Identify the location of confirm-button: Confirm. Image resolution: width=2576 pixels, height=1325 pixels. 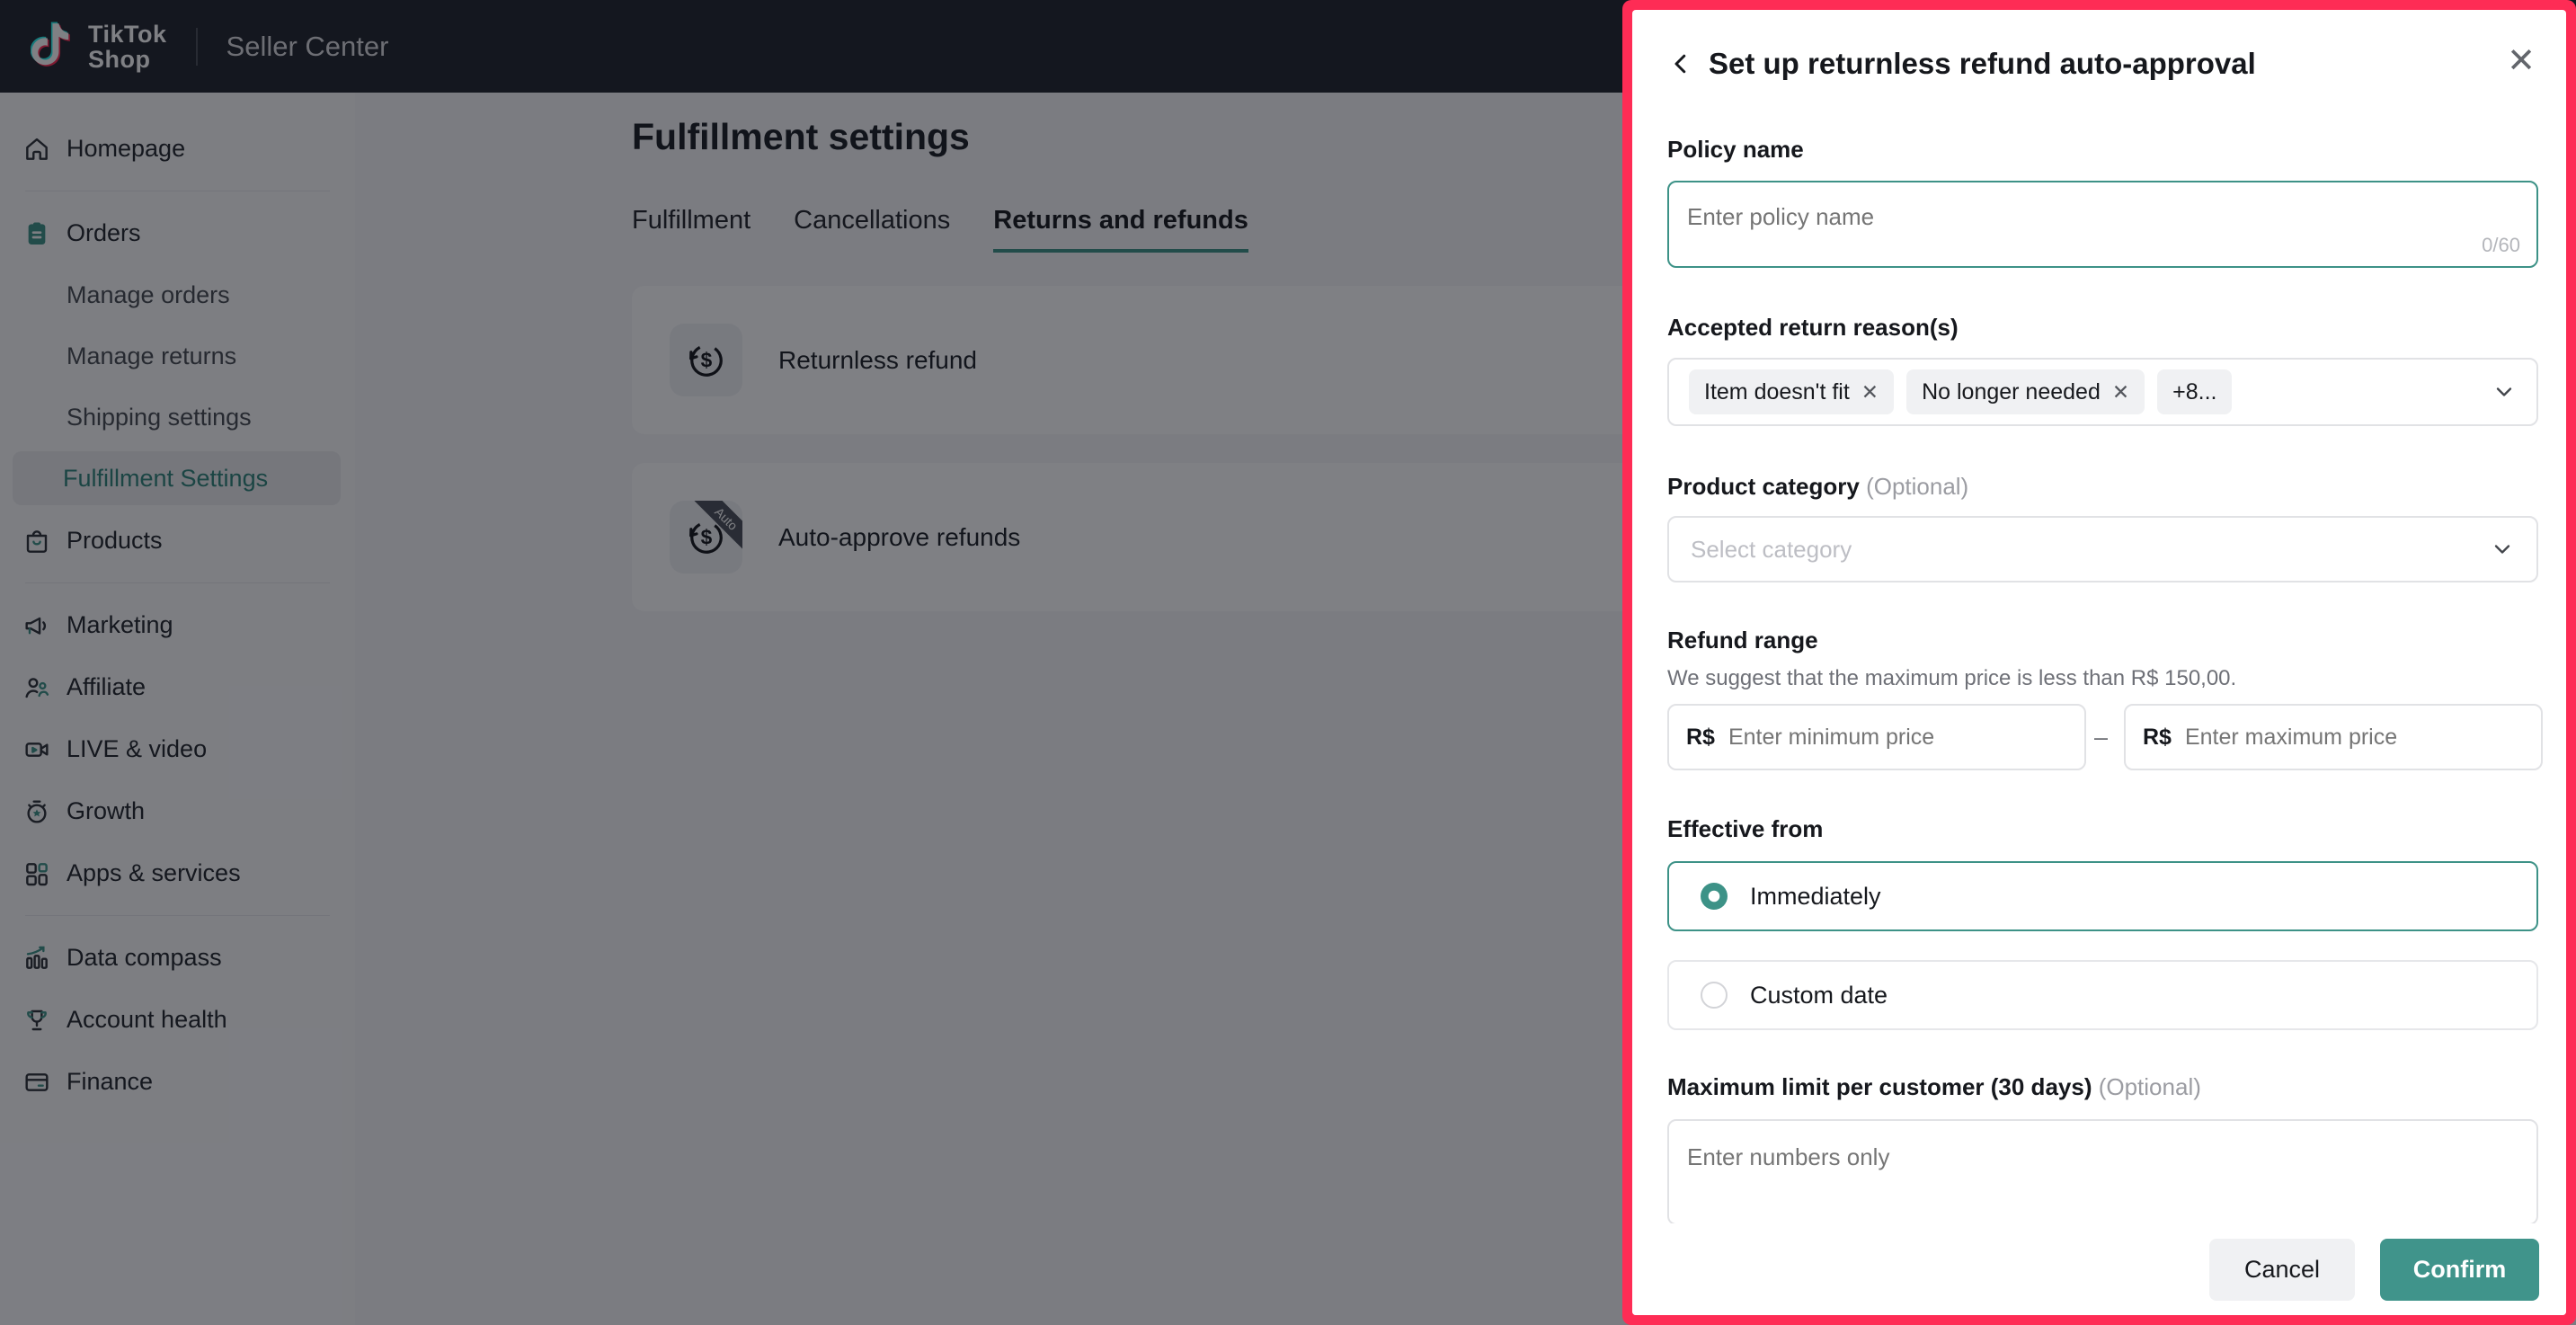
(2459, 1269).